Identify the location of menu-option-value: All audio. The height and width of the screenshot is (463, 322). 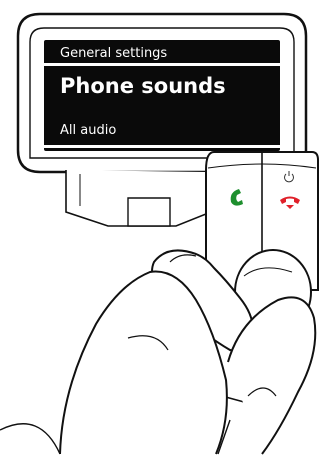
(88, 130).